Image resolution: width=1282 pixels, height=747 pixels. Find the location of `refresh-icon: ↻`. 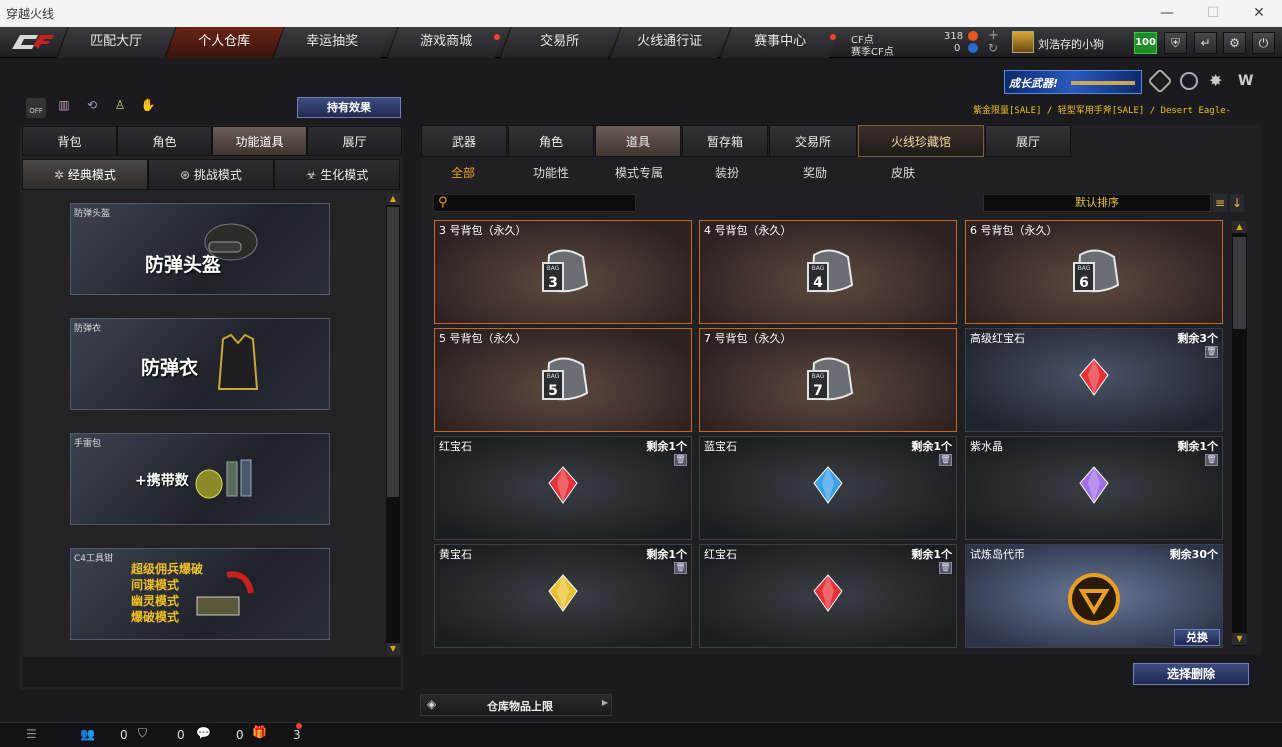

refresh-icon: ↻ is located at coordinates (993, 48).